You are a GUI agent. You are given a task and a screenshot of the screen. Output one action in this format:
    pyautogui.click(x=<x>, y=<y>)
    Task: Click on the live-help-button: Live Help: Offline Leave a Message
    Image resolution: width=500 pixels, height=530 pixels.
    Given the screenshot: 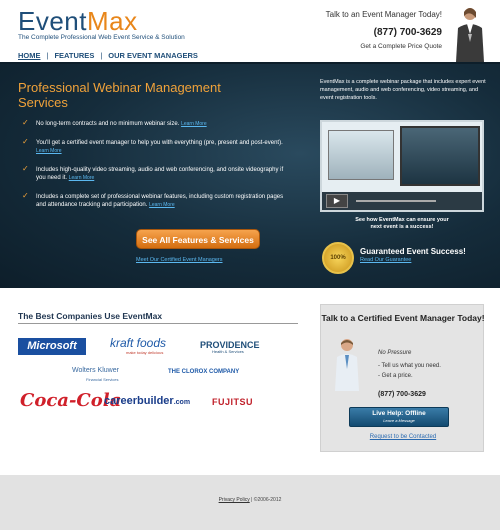 What is the action you would take?
    pyautogui.click(x=399, y=417)
    